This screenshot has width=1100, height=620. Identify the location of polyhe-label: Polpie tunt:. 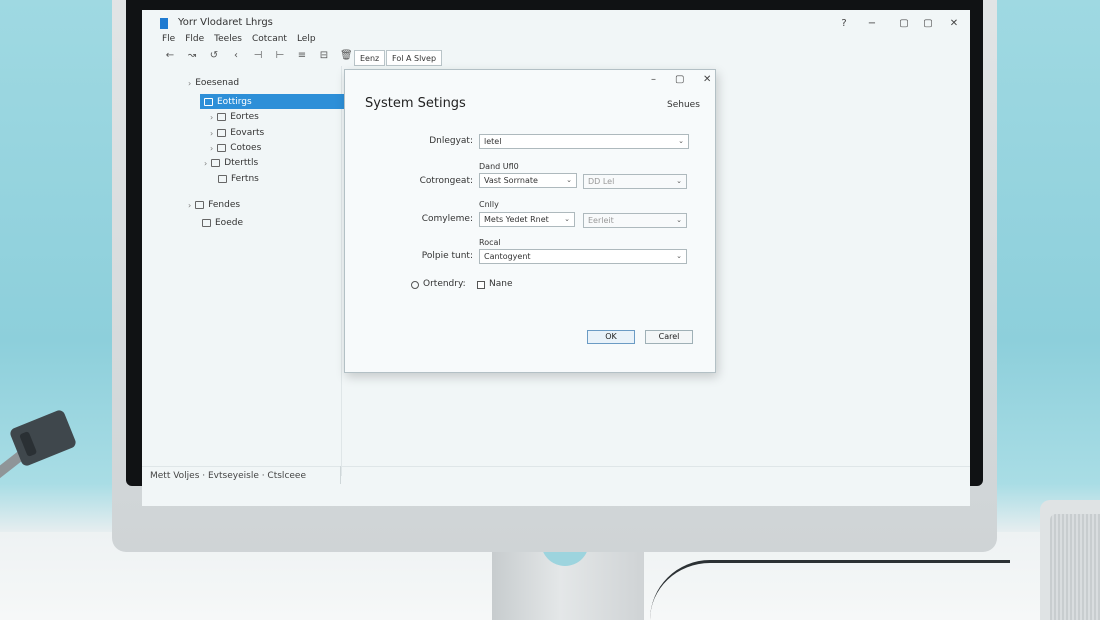
(447, 256).